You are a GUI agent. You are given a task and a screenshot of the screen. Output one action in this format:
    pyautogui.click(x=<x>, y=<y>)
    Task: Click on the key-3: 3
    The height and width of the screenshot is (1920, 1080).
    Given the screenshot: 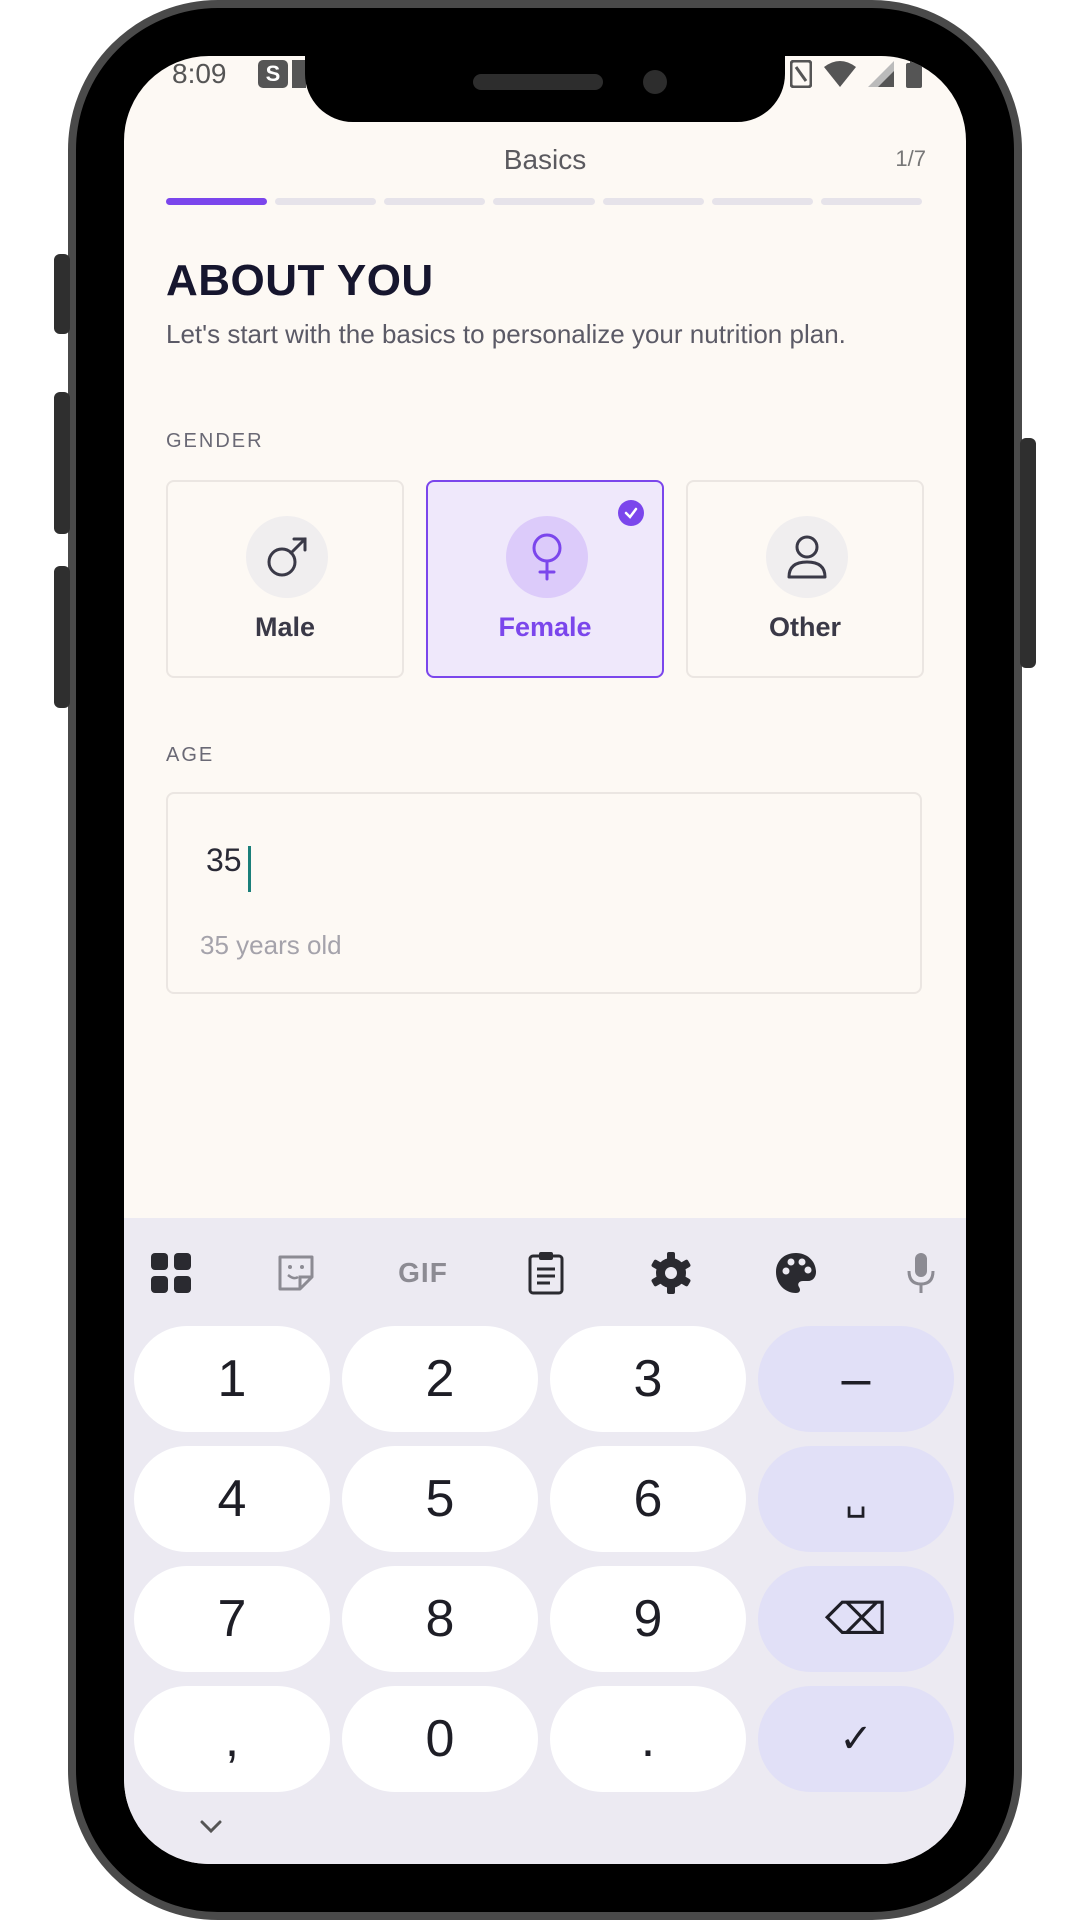 What is the action you would take?
    pyautogui.click(x=648, y=1379)
    